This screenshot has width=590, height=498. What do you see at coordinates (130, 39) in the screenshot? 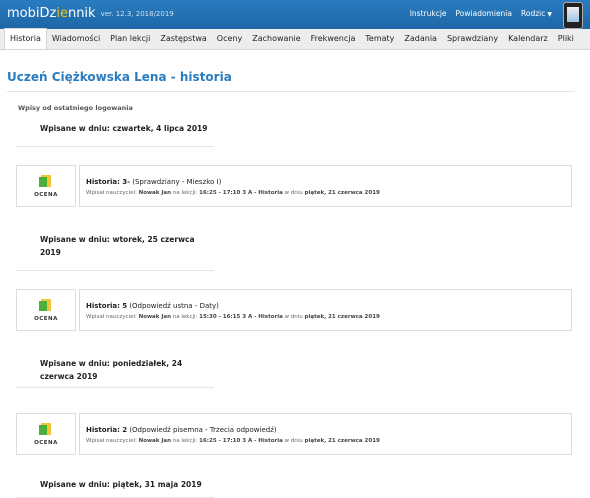
I see `tab-plan-lekcji: Plan lekcji` at bounding box center [130, 39].